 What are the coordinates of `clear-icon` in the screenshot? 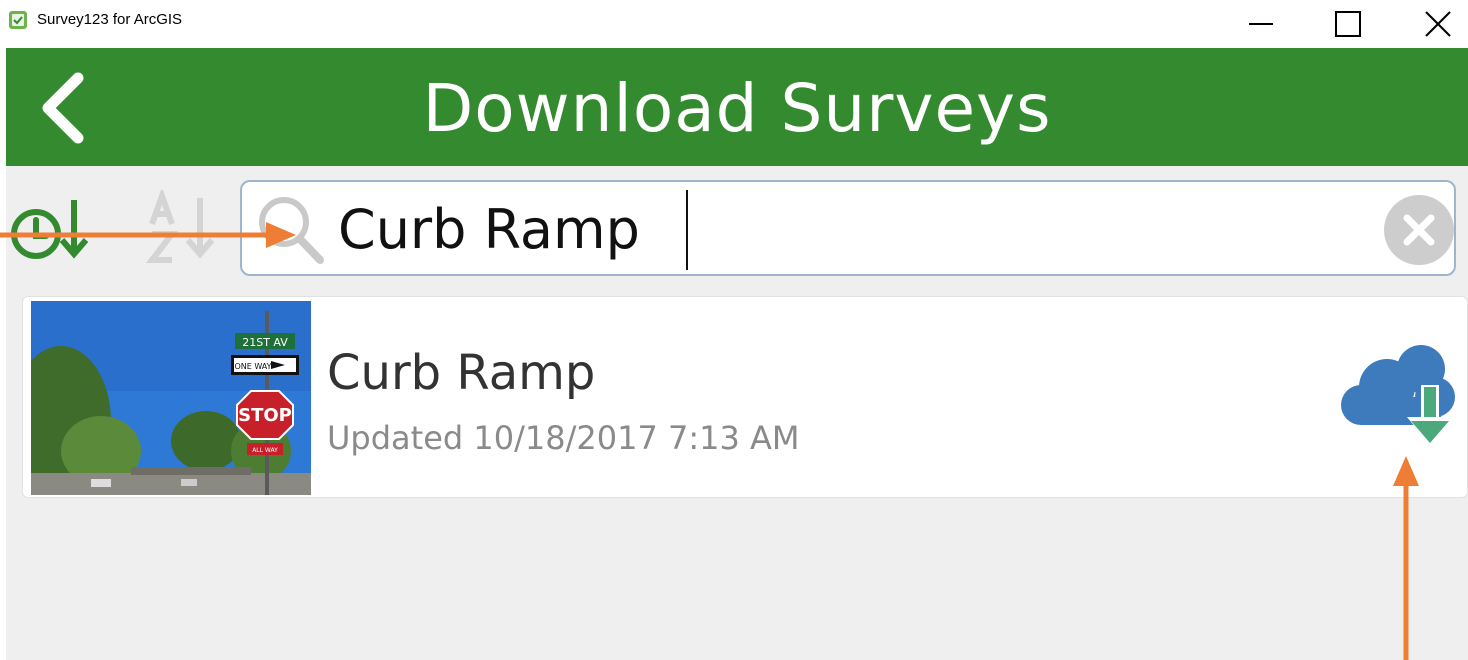 It's located at (1419, 230).